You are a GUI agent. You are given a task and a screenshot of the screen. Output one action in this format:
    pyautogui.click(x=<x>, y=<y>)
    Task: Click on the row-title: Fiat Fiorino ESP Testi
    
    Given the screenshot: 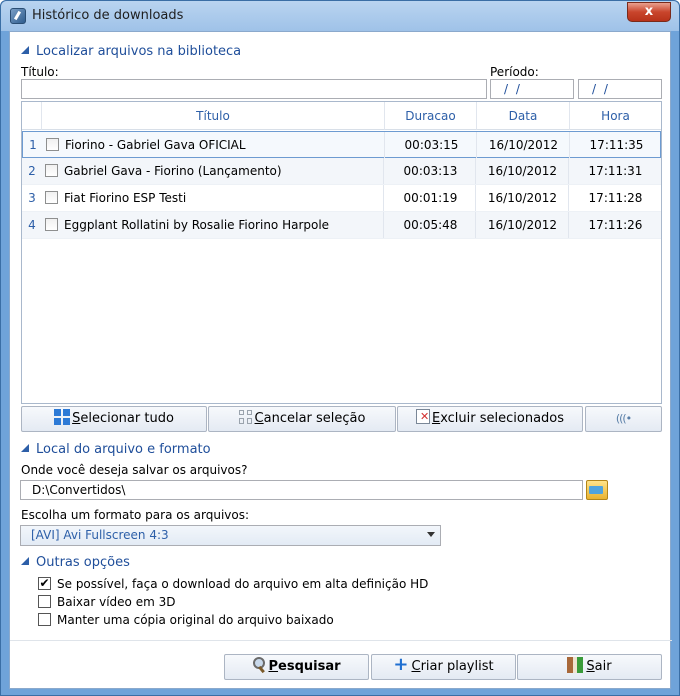 What is the action you would take?
    pyautogui.click(x=224, y=198)
    